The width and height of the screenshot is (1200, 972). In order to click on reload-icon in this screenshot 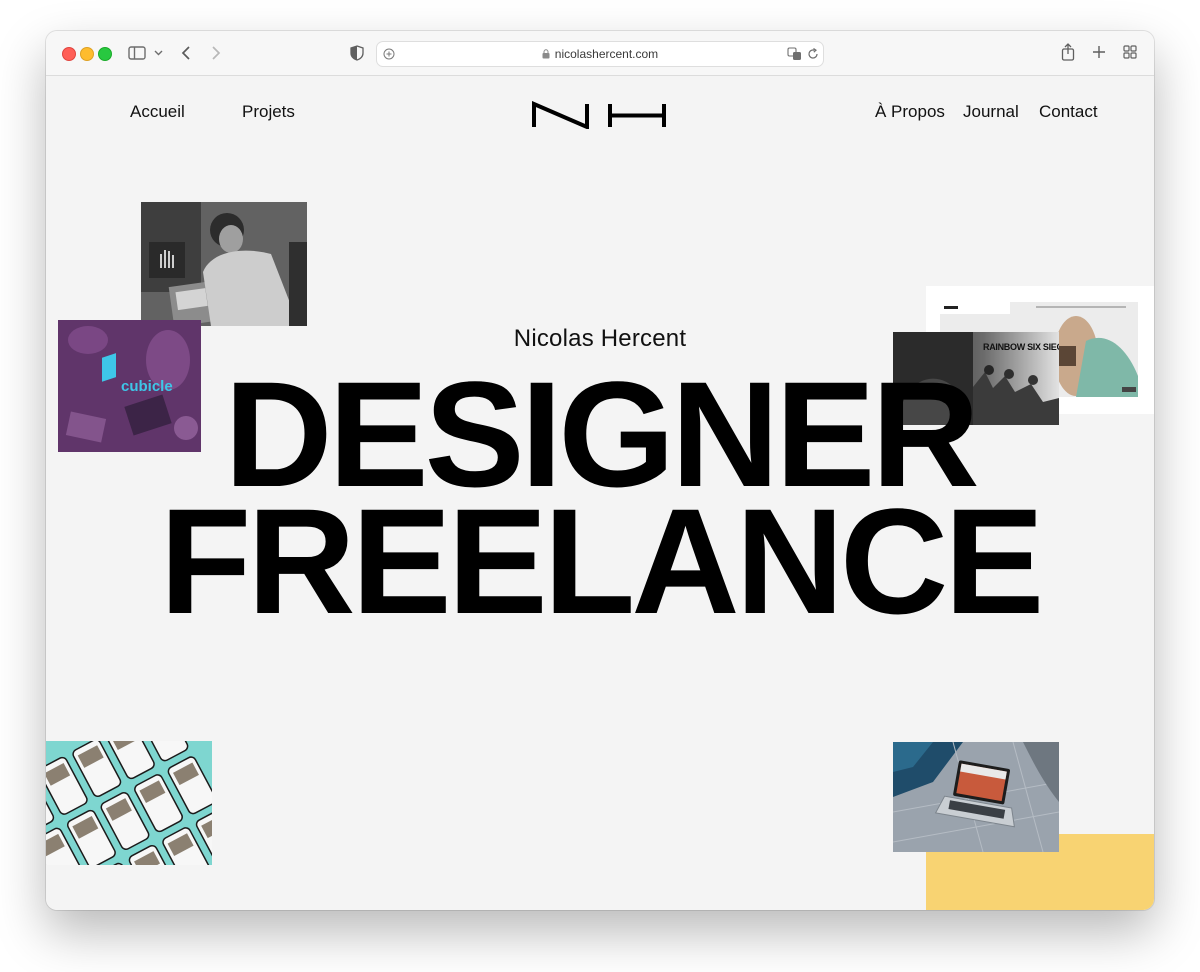, I will do `click(813, 54)`.